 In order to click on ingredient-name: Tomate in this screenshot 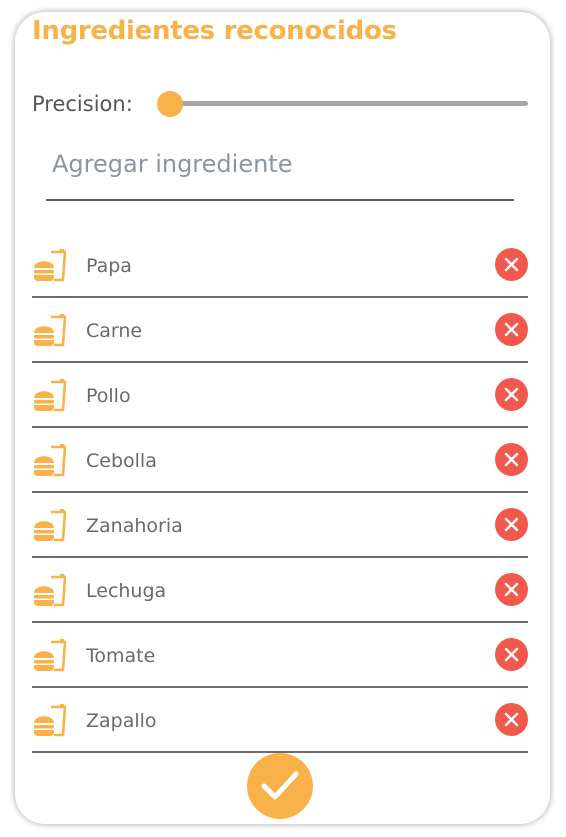, I will do `click(121, 656)`.